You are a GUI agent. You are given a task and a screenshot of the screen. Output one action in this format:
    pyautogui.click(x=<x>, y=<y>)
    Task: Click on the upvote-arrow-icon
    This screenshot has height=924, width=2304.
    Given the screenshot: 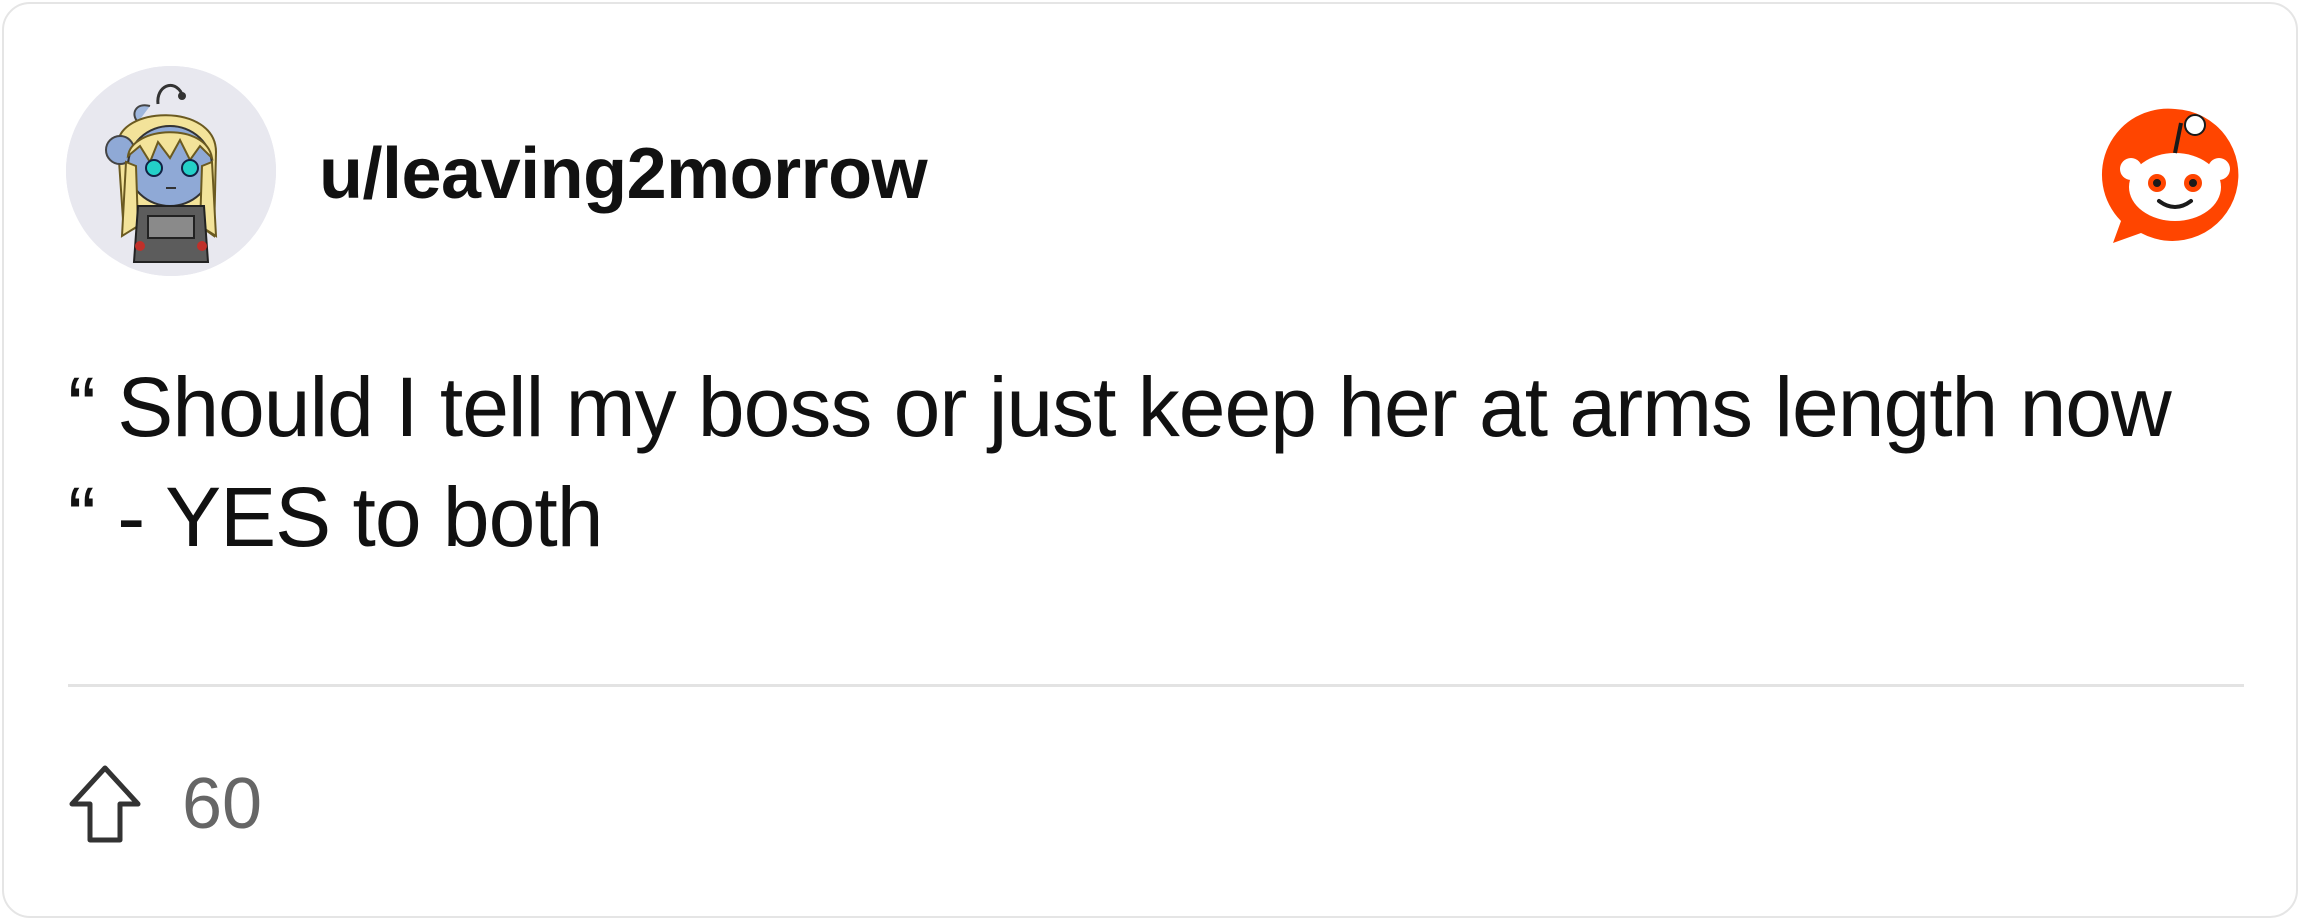 What is the action you would take?
    pyautogui.click(x=105, y=804)
    